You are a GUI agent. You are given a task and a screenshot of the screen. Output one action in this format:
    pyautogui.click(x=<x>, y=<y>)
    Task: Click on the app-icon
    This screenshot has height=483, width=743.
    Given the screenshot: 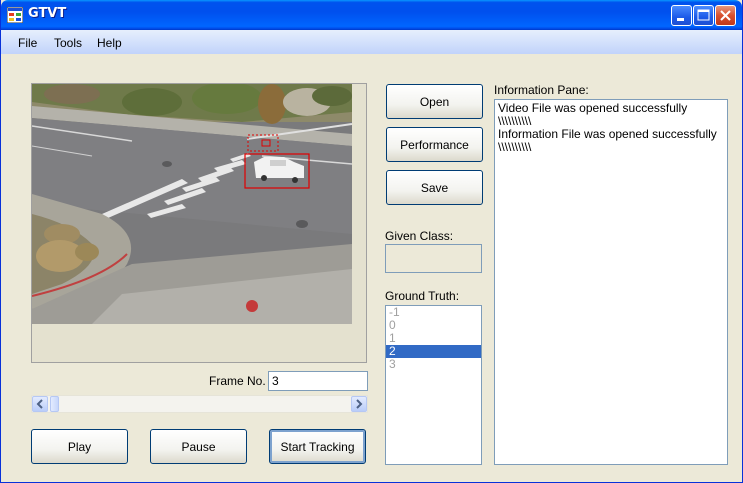 What is the action you would take?
    pyautogui.click(x=15, y=15)
    